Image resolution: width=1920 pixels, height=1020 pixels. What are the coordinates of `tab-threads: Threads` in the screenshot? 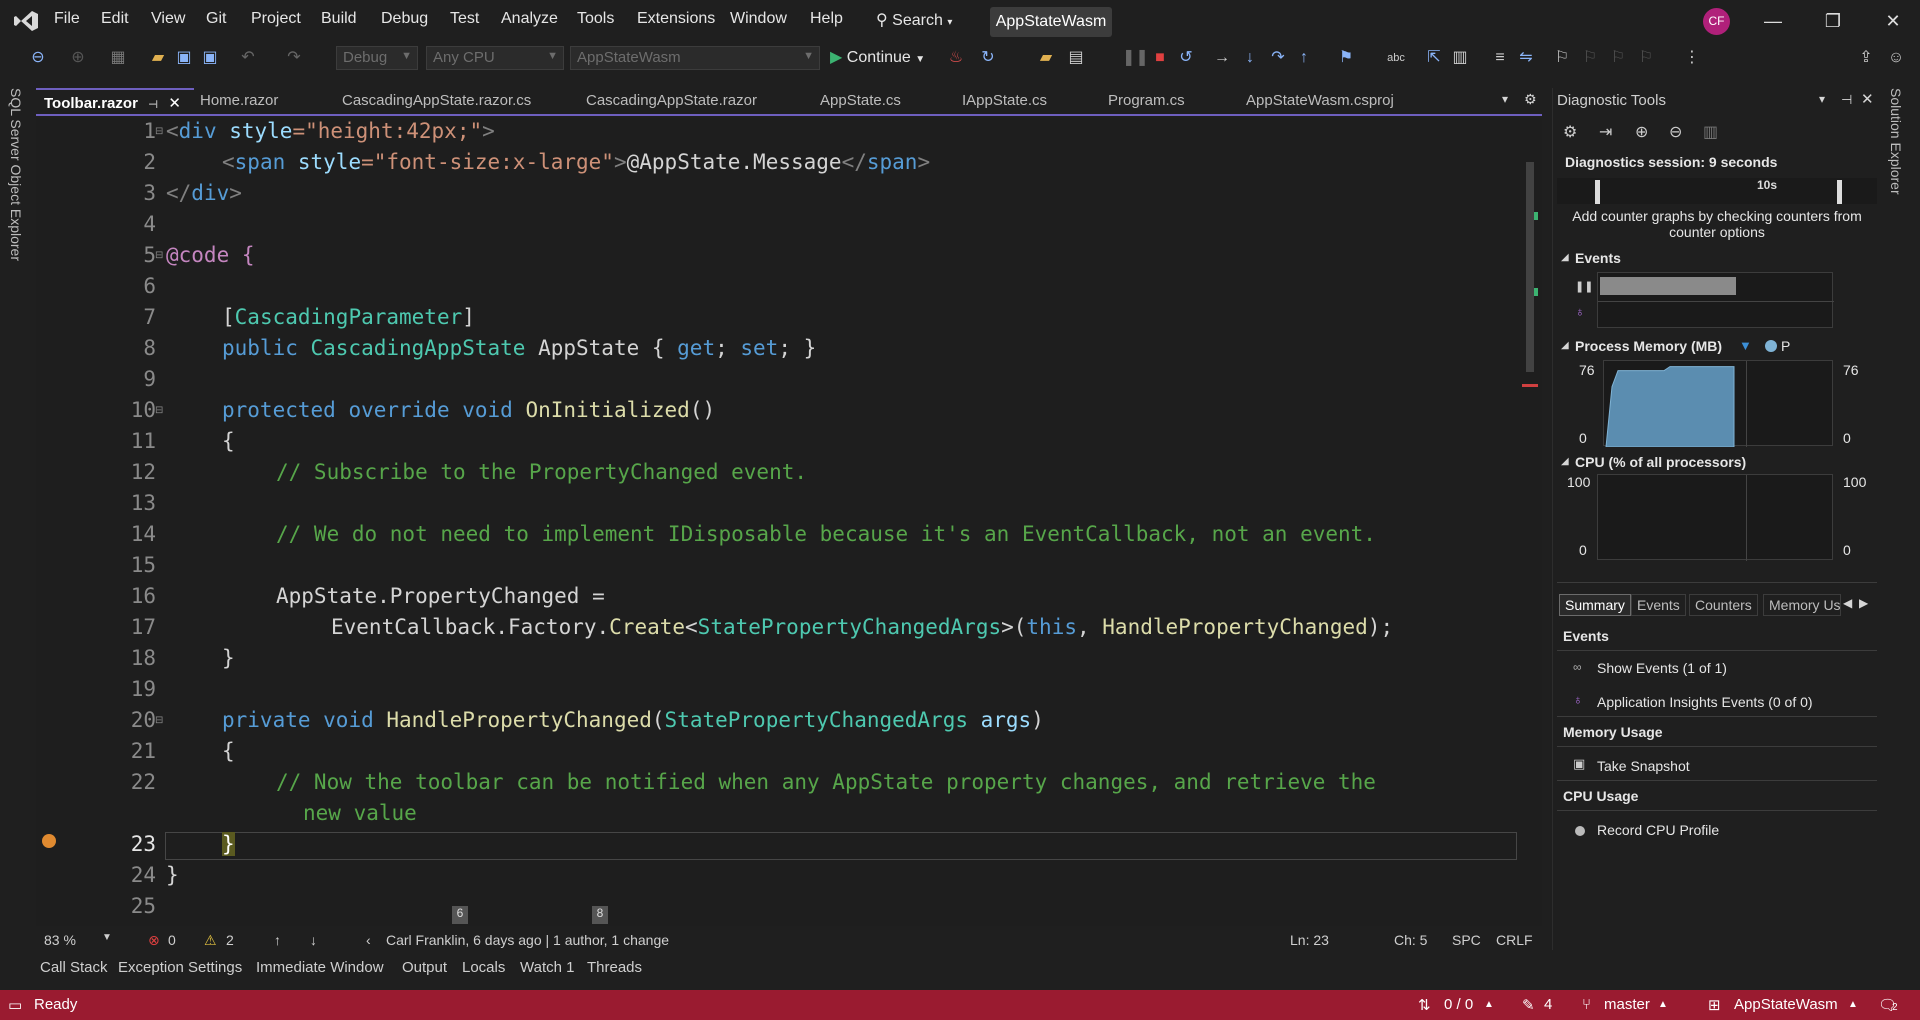 It's located at (614, 967).